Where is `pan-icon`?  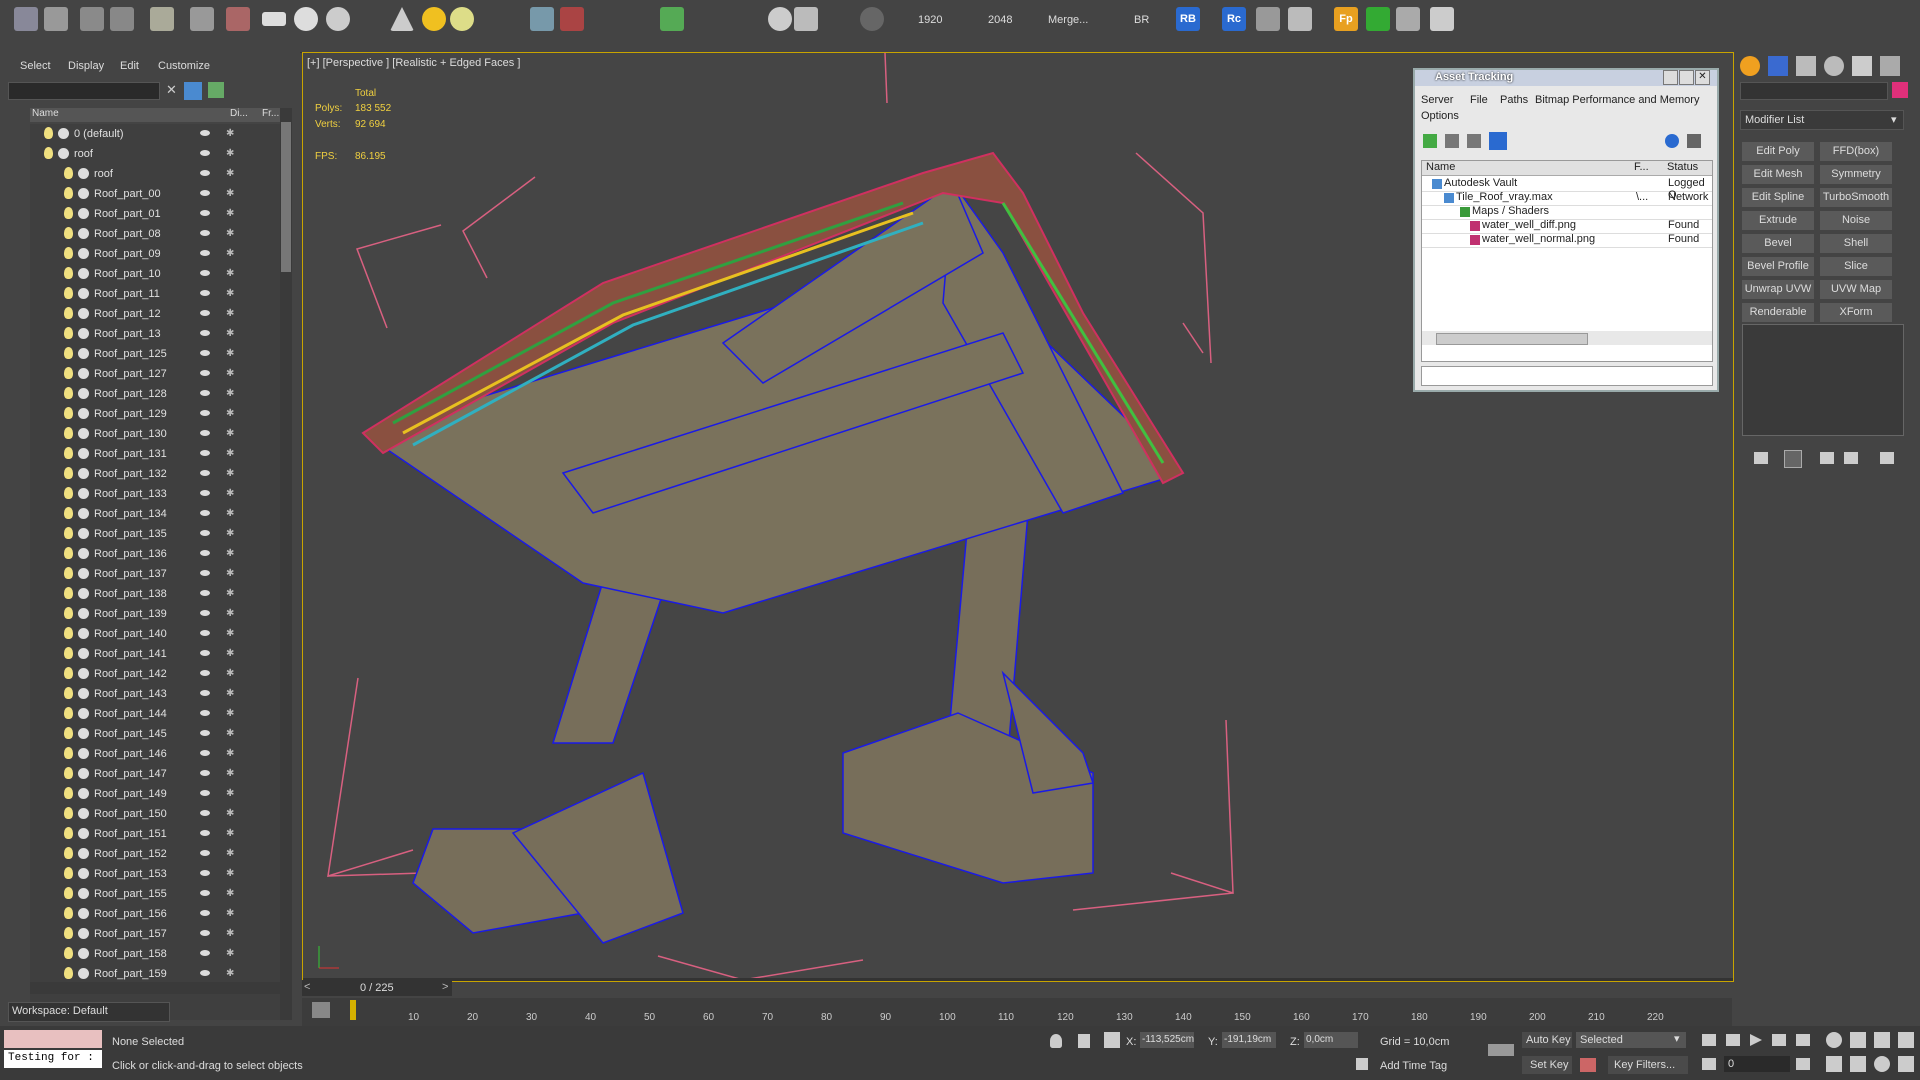
pan-icon is located at coordinates (1858, 1064).